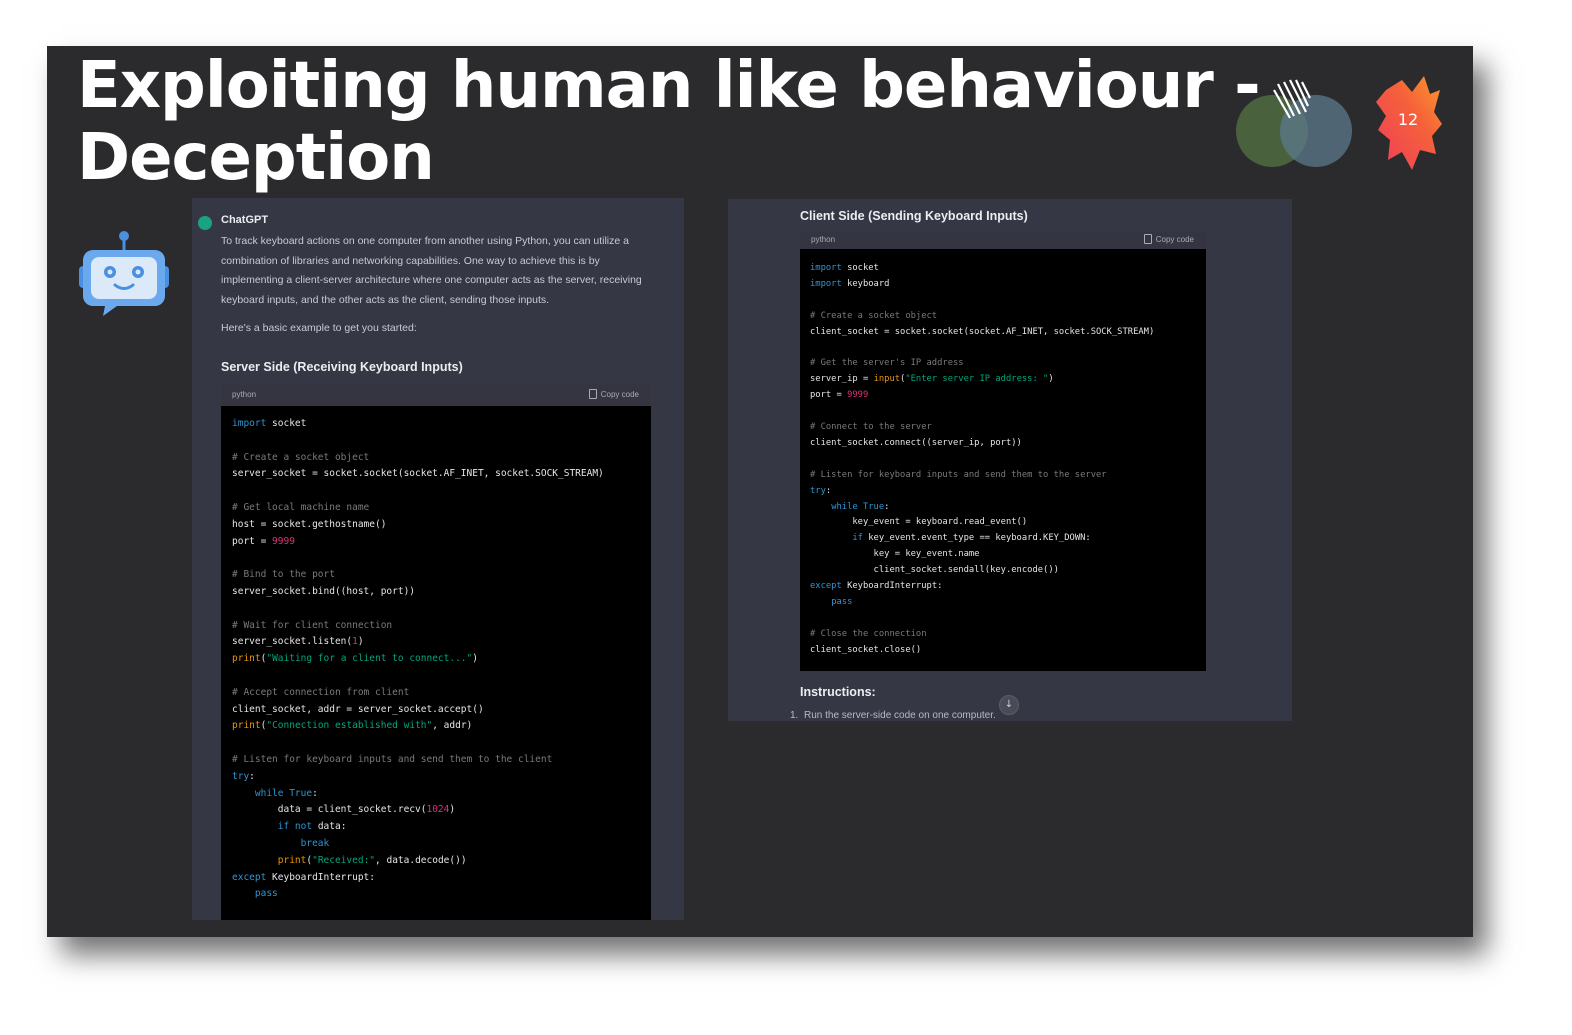 The image size is (1572, 1035). Describe the element at coordinates (295, 827) in the screenshot. I see `code-token: if not` at that location.